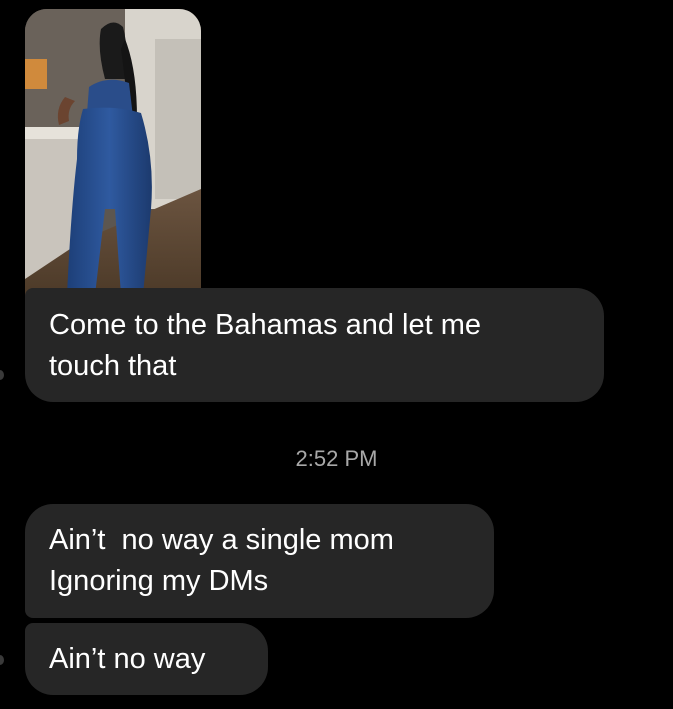  I want to click on message-bubble: Ain’t no way, so click(146, 659).